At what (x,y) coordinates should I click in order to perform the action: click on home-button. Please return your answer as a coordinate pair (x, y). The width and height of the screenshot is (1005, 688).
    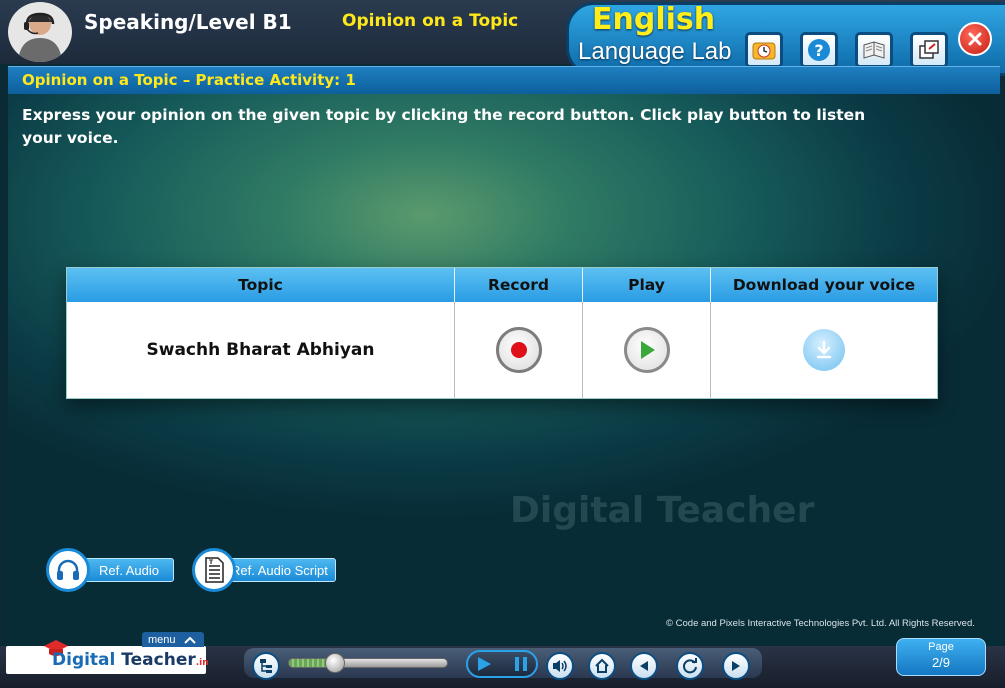
    Looking at the image, I should click on (602, 666).